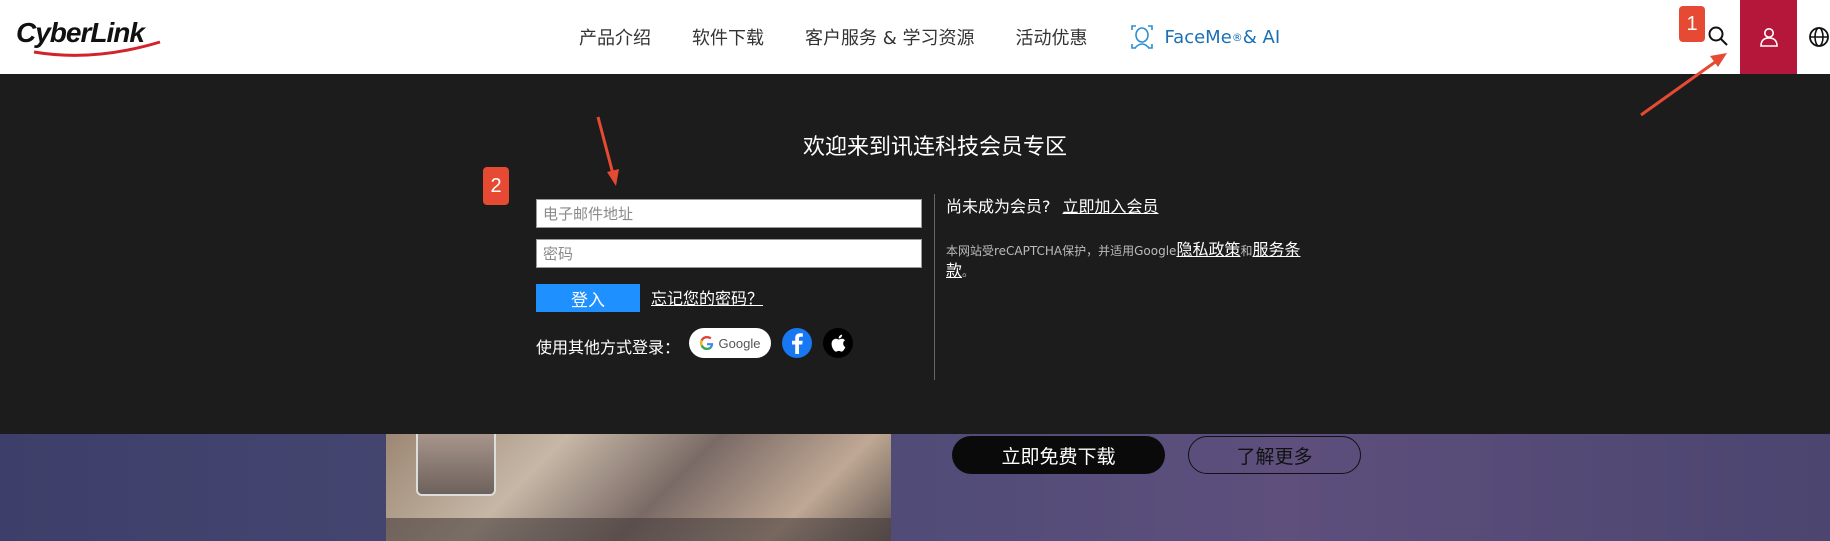 This screenshot has width=1830, height=541. I want to click on main-nav: 产品介绍 软件下载 客户服务 & 学习资源 活动优惠 FaceMe ® & AI, so click(929, 37).